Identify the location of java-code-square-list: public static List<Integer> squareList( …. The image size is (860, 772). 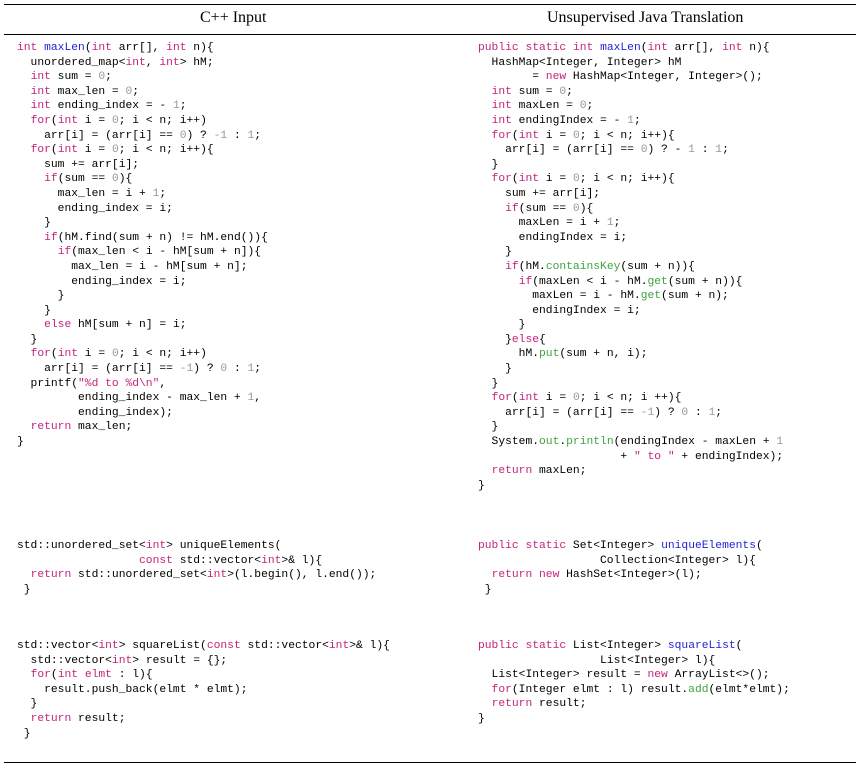
(634, 683).